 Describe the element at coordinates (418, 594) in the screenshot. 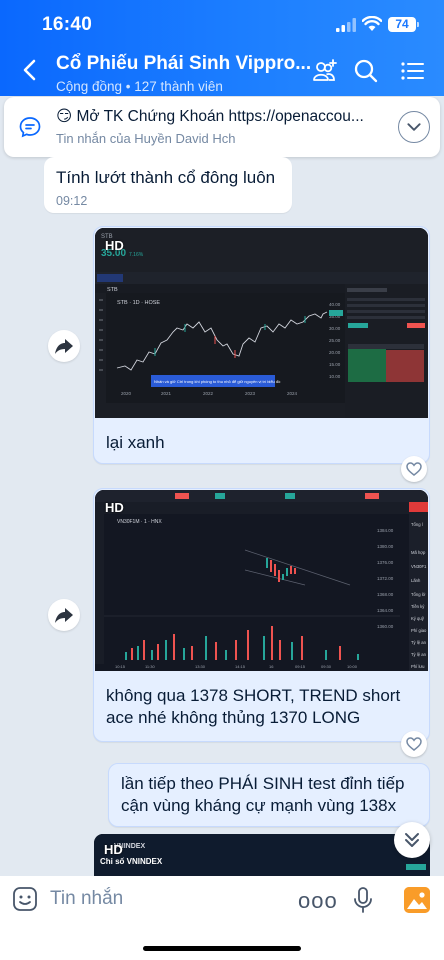

I see `svg-text: Tổng lớ` at that location.